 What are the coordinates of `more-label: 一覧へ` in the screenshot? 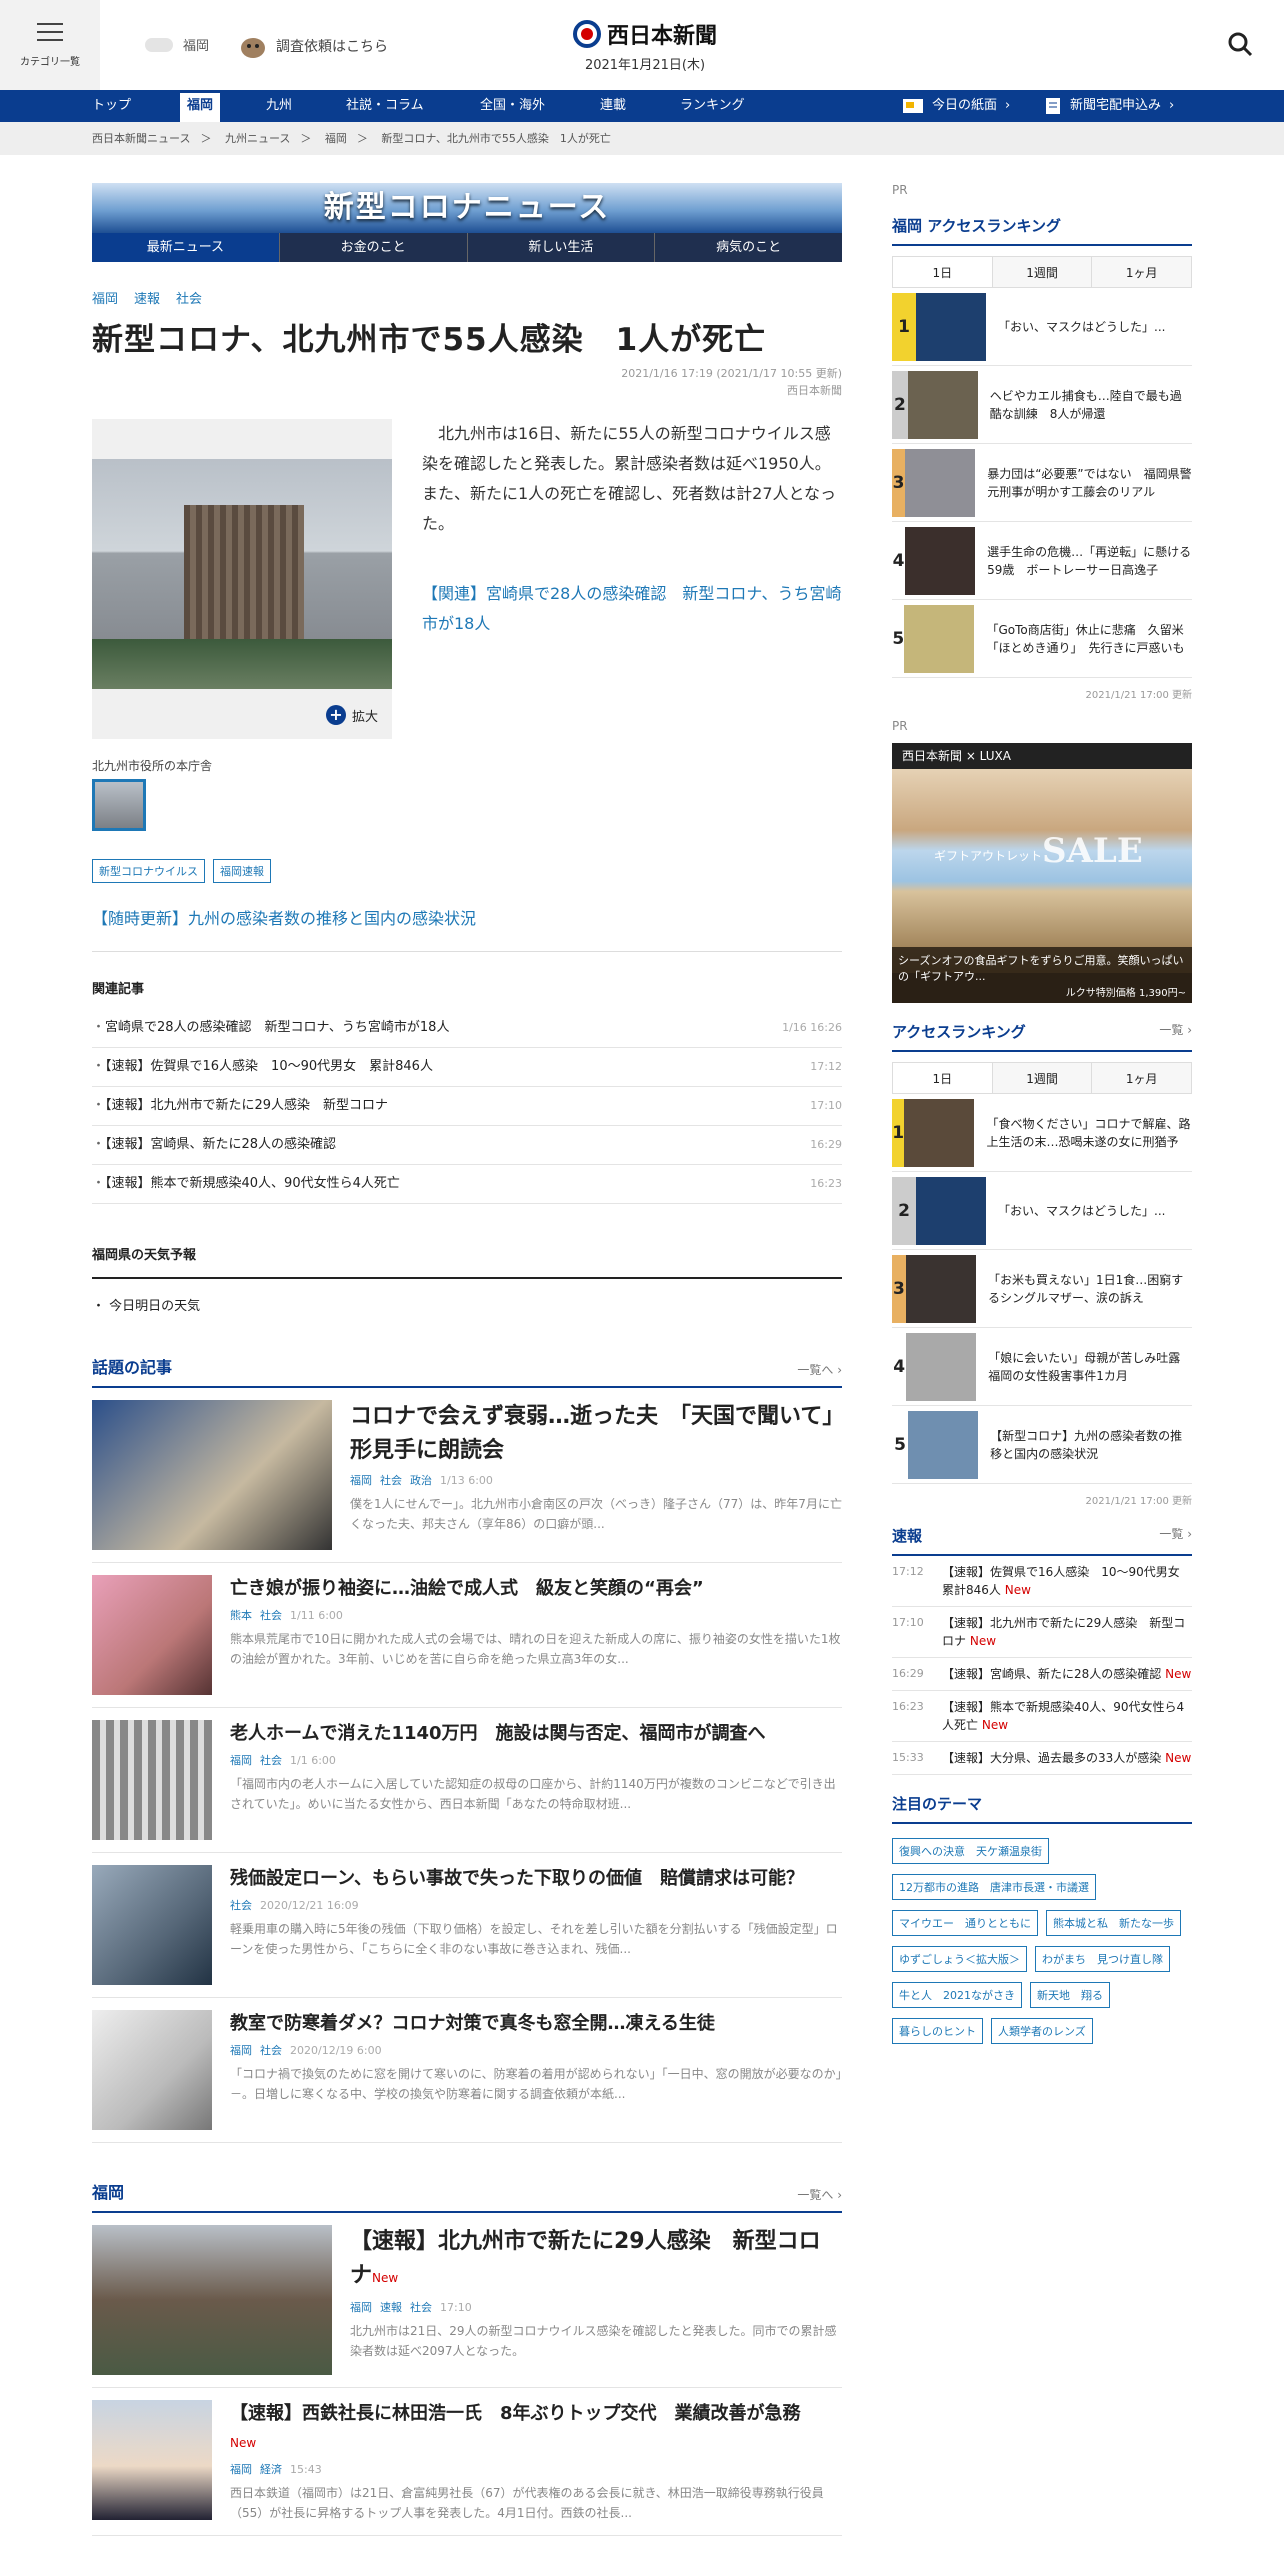 It's located at (815, 1370).